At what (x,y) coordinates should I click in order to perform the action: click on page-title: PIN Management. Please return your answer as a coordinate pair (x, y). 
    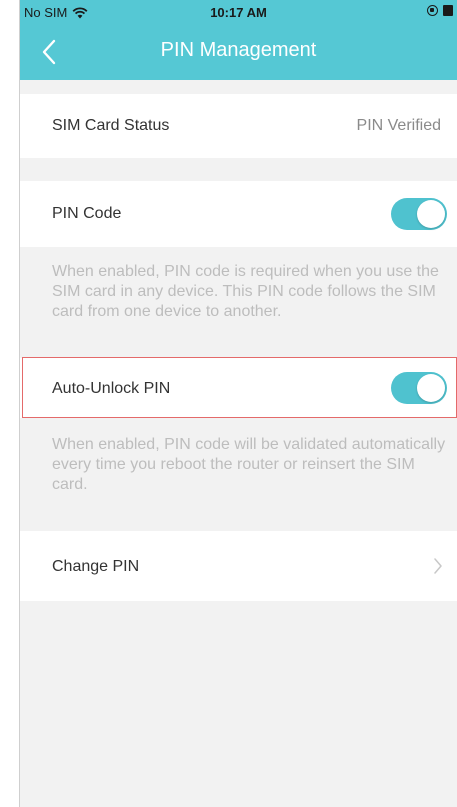
    Looking at the image, I should click on (238, 50).